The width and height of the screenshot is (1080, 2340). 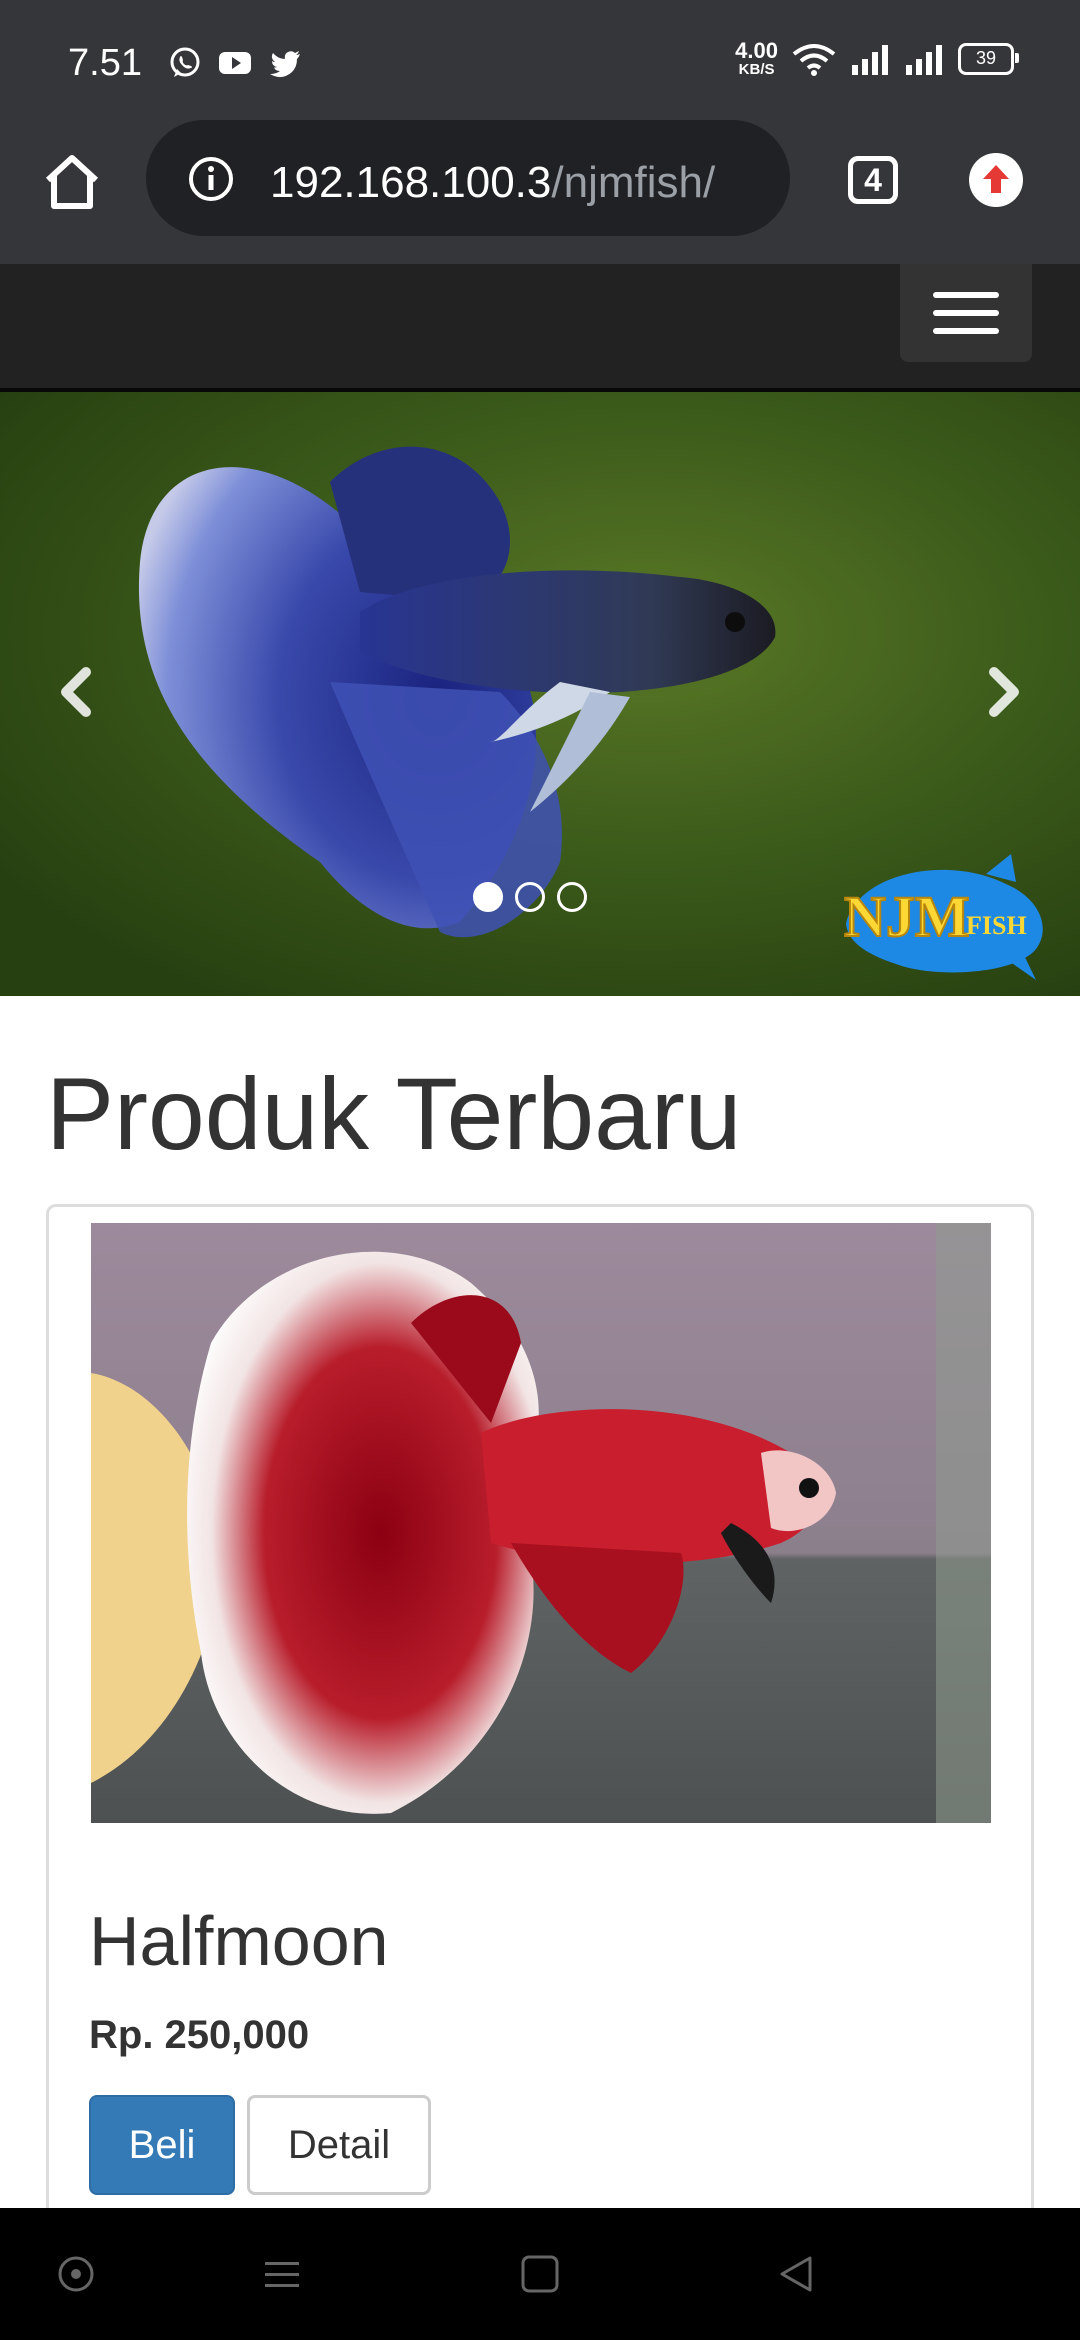 I want to click on back-nav-icon, so click(x=796, y=2274).